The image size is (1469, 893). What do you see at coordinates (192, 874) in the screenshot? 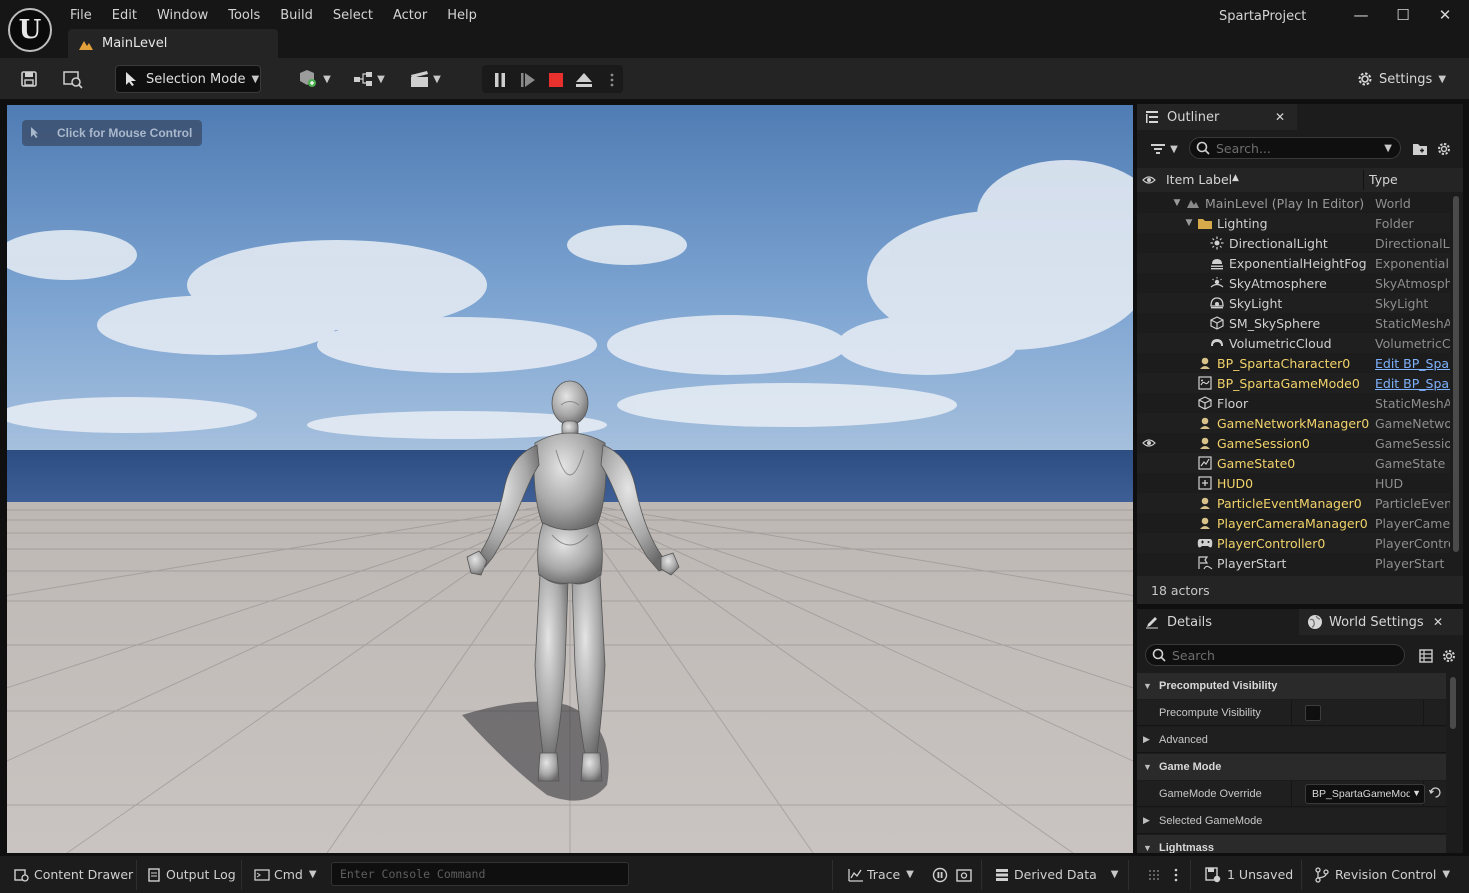
I see `output-log-button: Output Log` at bounding box center [192, 874].